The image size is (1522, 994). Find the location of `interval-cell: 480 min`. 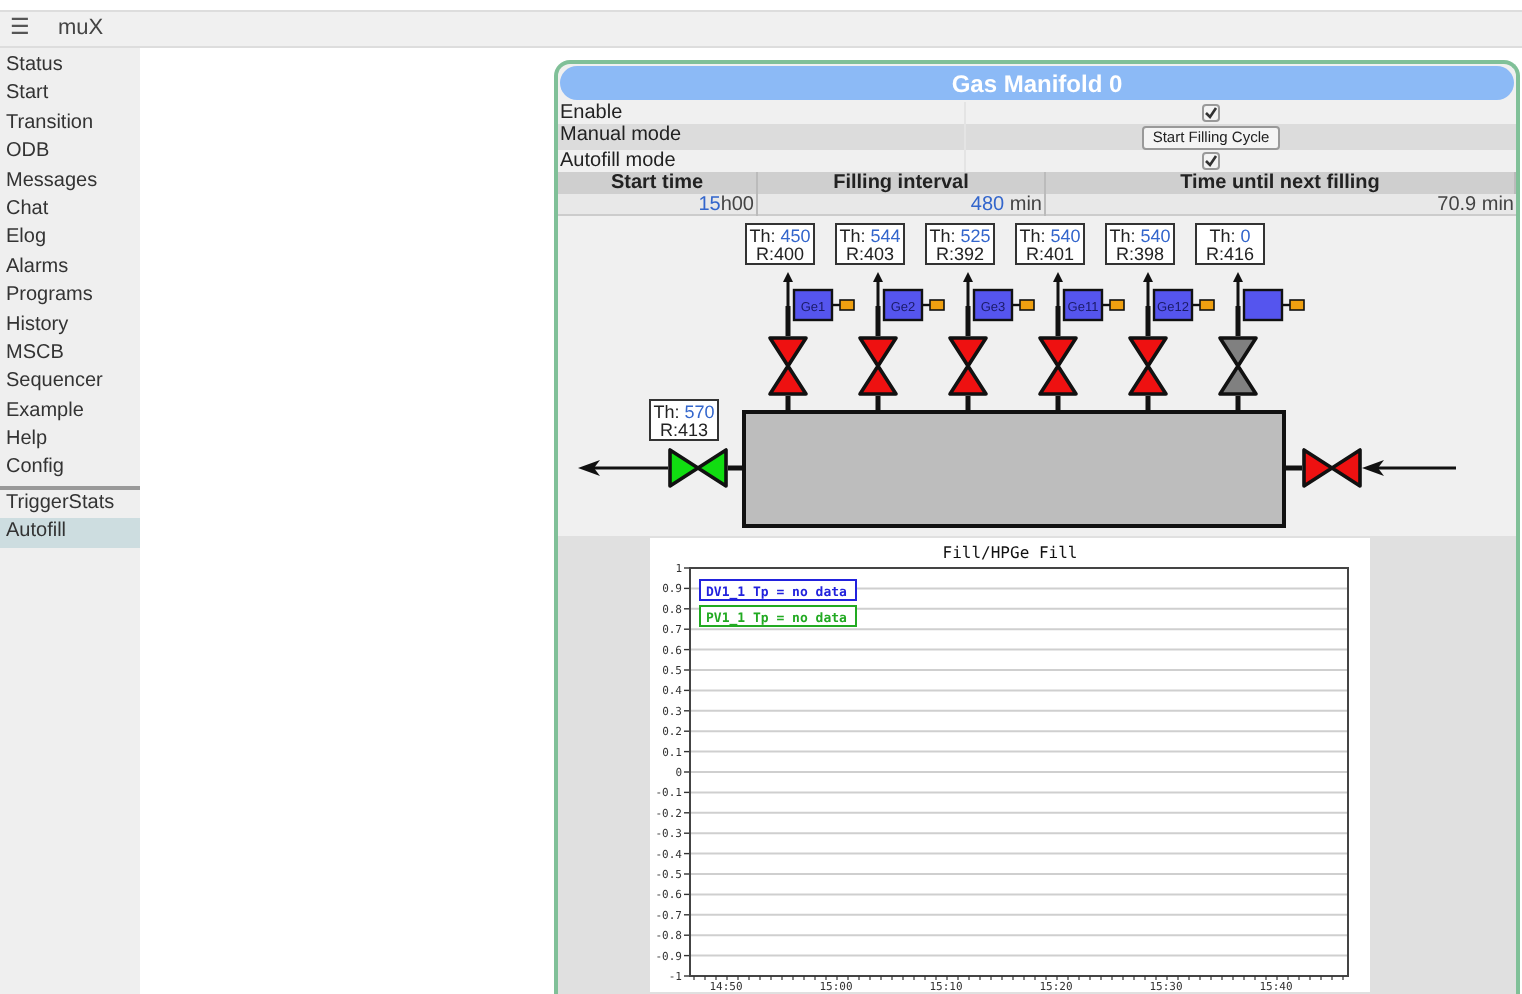

interval-cell: 480 min is located at coordinates (902, 205).